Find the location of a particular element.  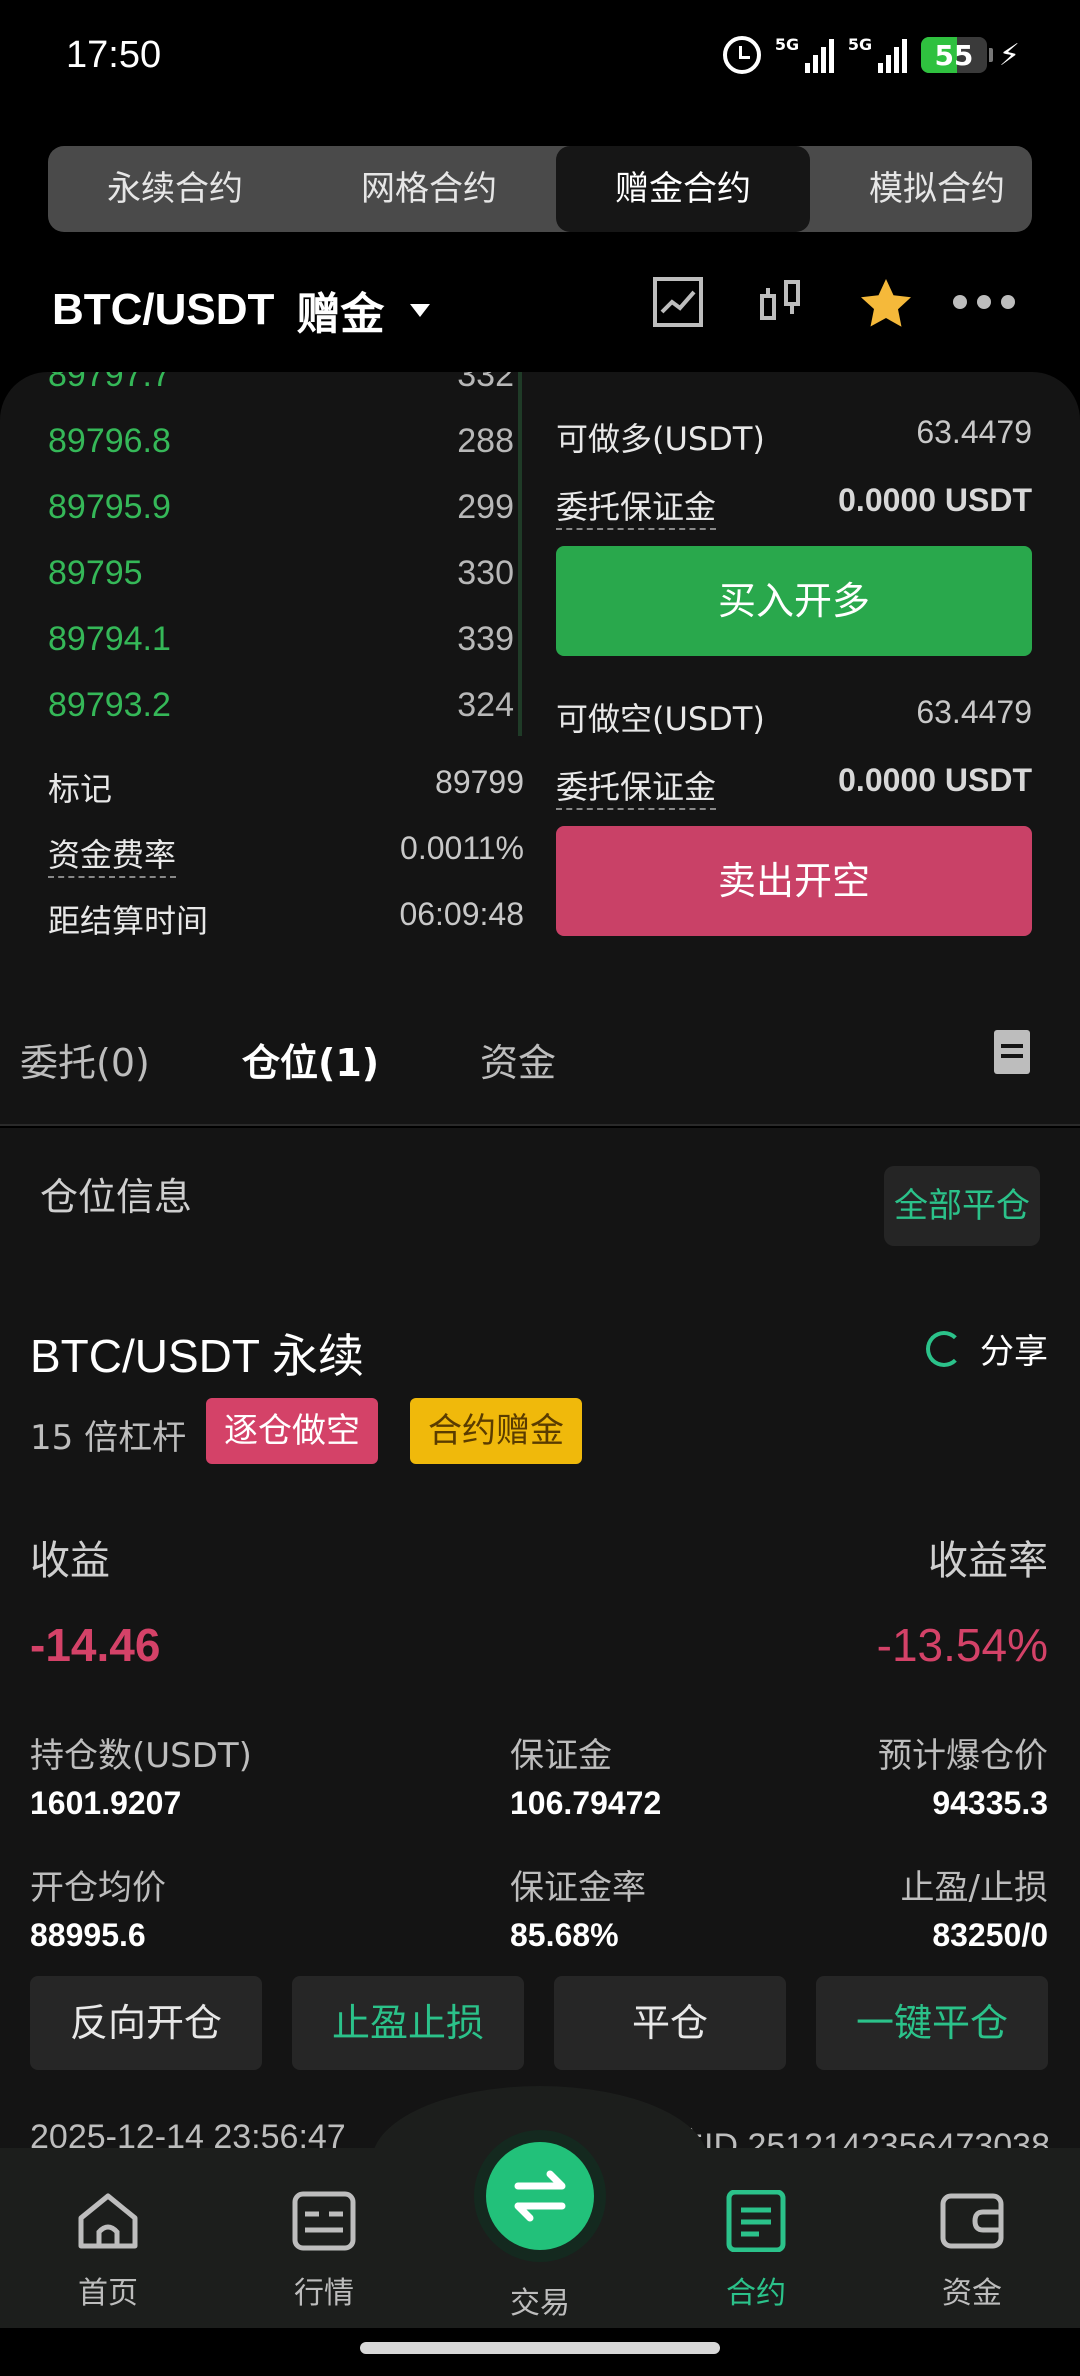

nav-trade-label: 交易 is located at coordinates (540, 2300).